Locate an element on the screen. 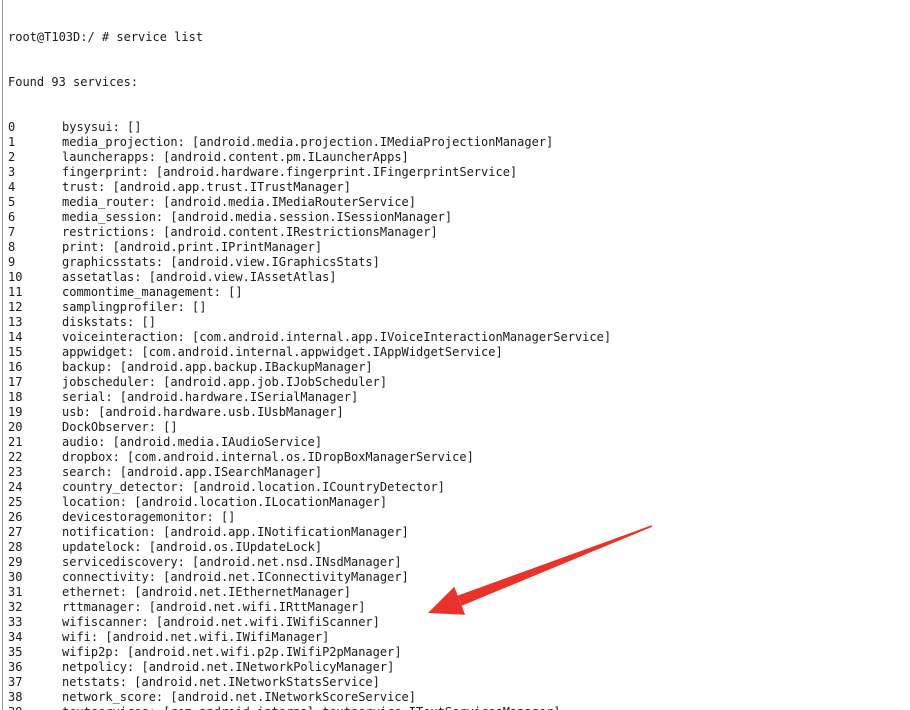 This screenshot has height=710, width=910. services-found-summary: Found 93 services: is located at coordinates (73, 82).